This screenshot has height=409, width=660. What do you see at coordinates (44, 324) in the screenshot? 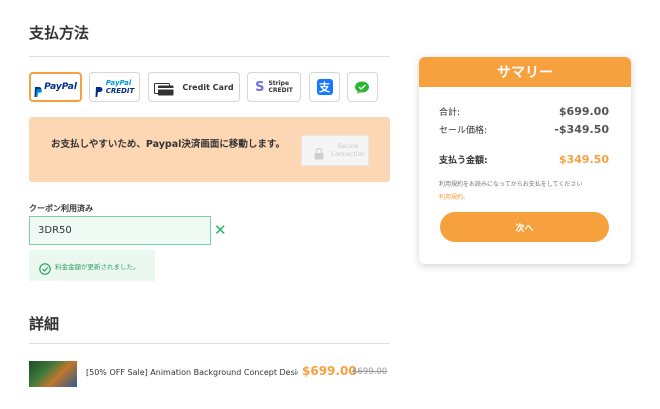
I see `details-title: 詳細` at bounding box center [44, 324].